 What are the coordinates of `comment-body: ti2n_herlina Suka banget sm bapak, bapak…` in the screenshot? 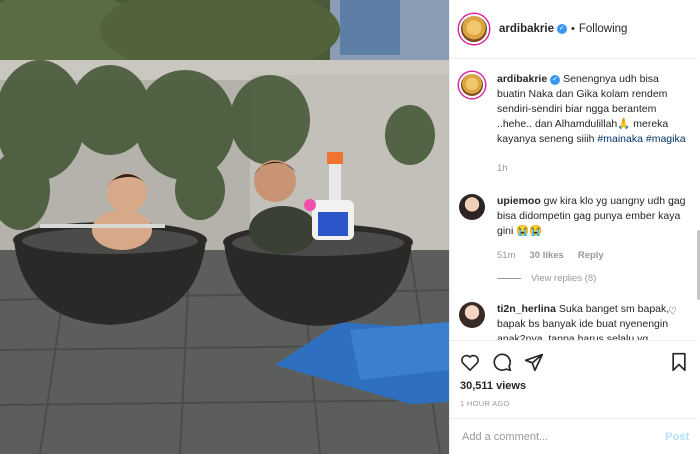 It's located at (592, 321).